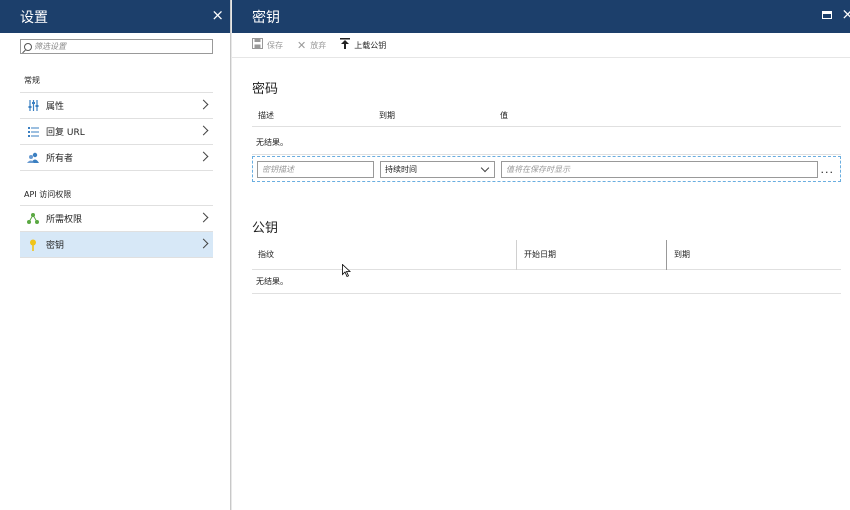 This screenshot has height=510, width=850. Describe the element at coordinates (116, 46) in the screenshot. I see `search-input: 筛选设置` at that location.